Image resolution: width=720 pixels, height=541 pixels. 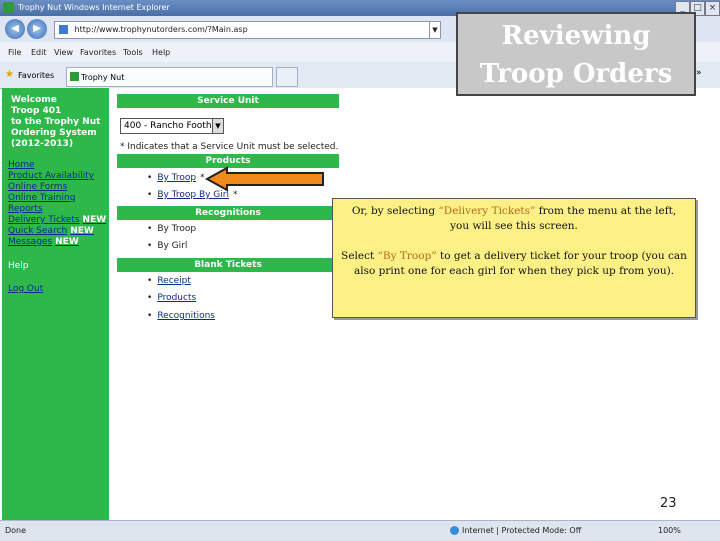 I want to click on sidebar-item-label: Reports, so click(x=25, y=209).